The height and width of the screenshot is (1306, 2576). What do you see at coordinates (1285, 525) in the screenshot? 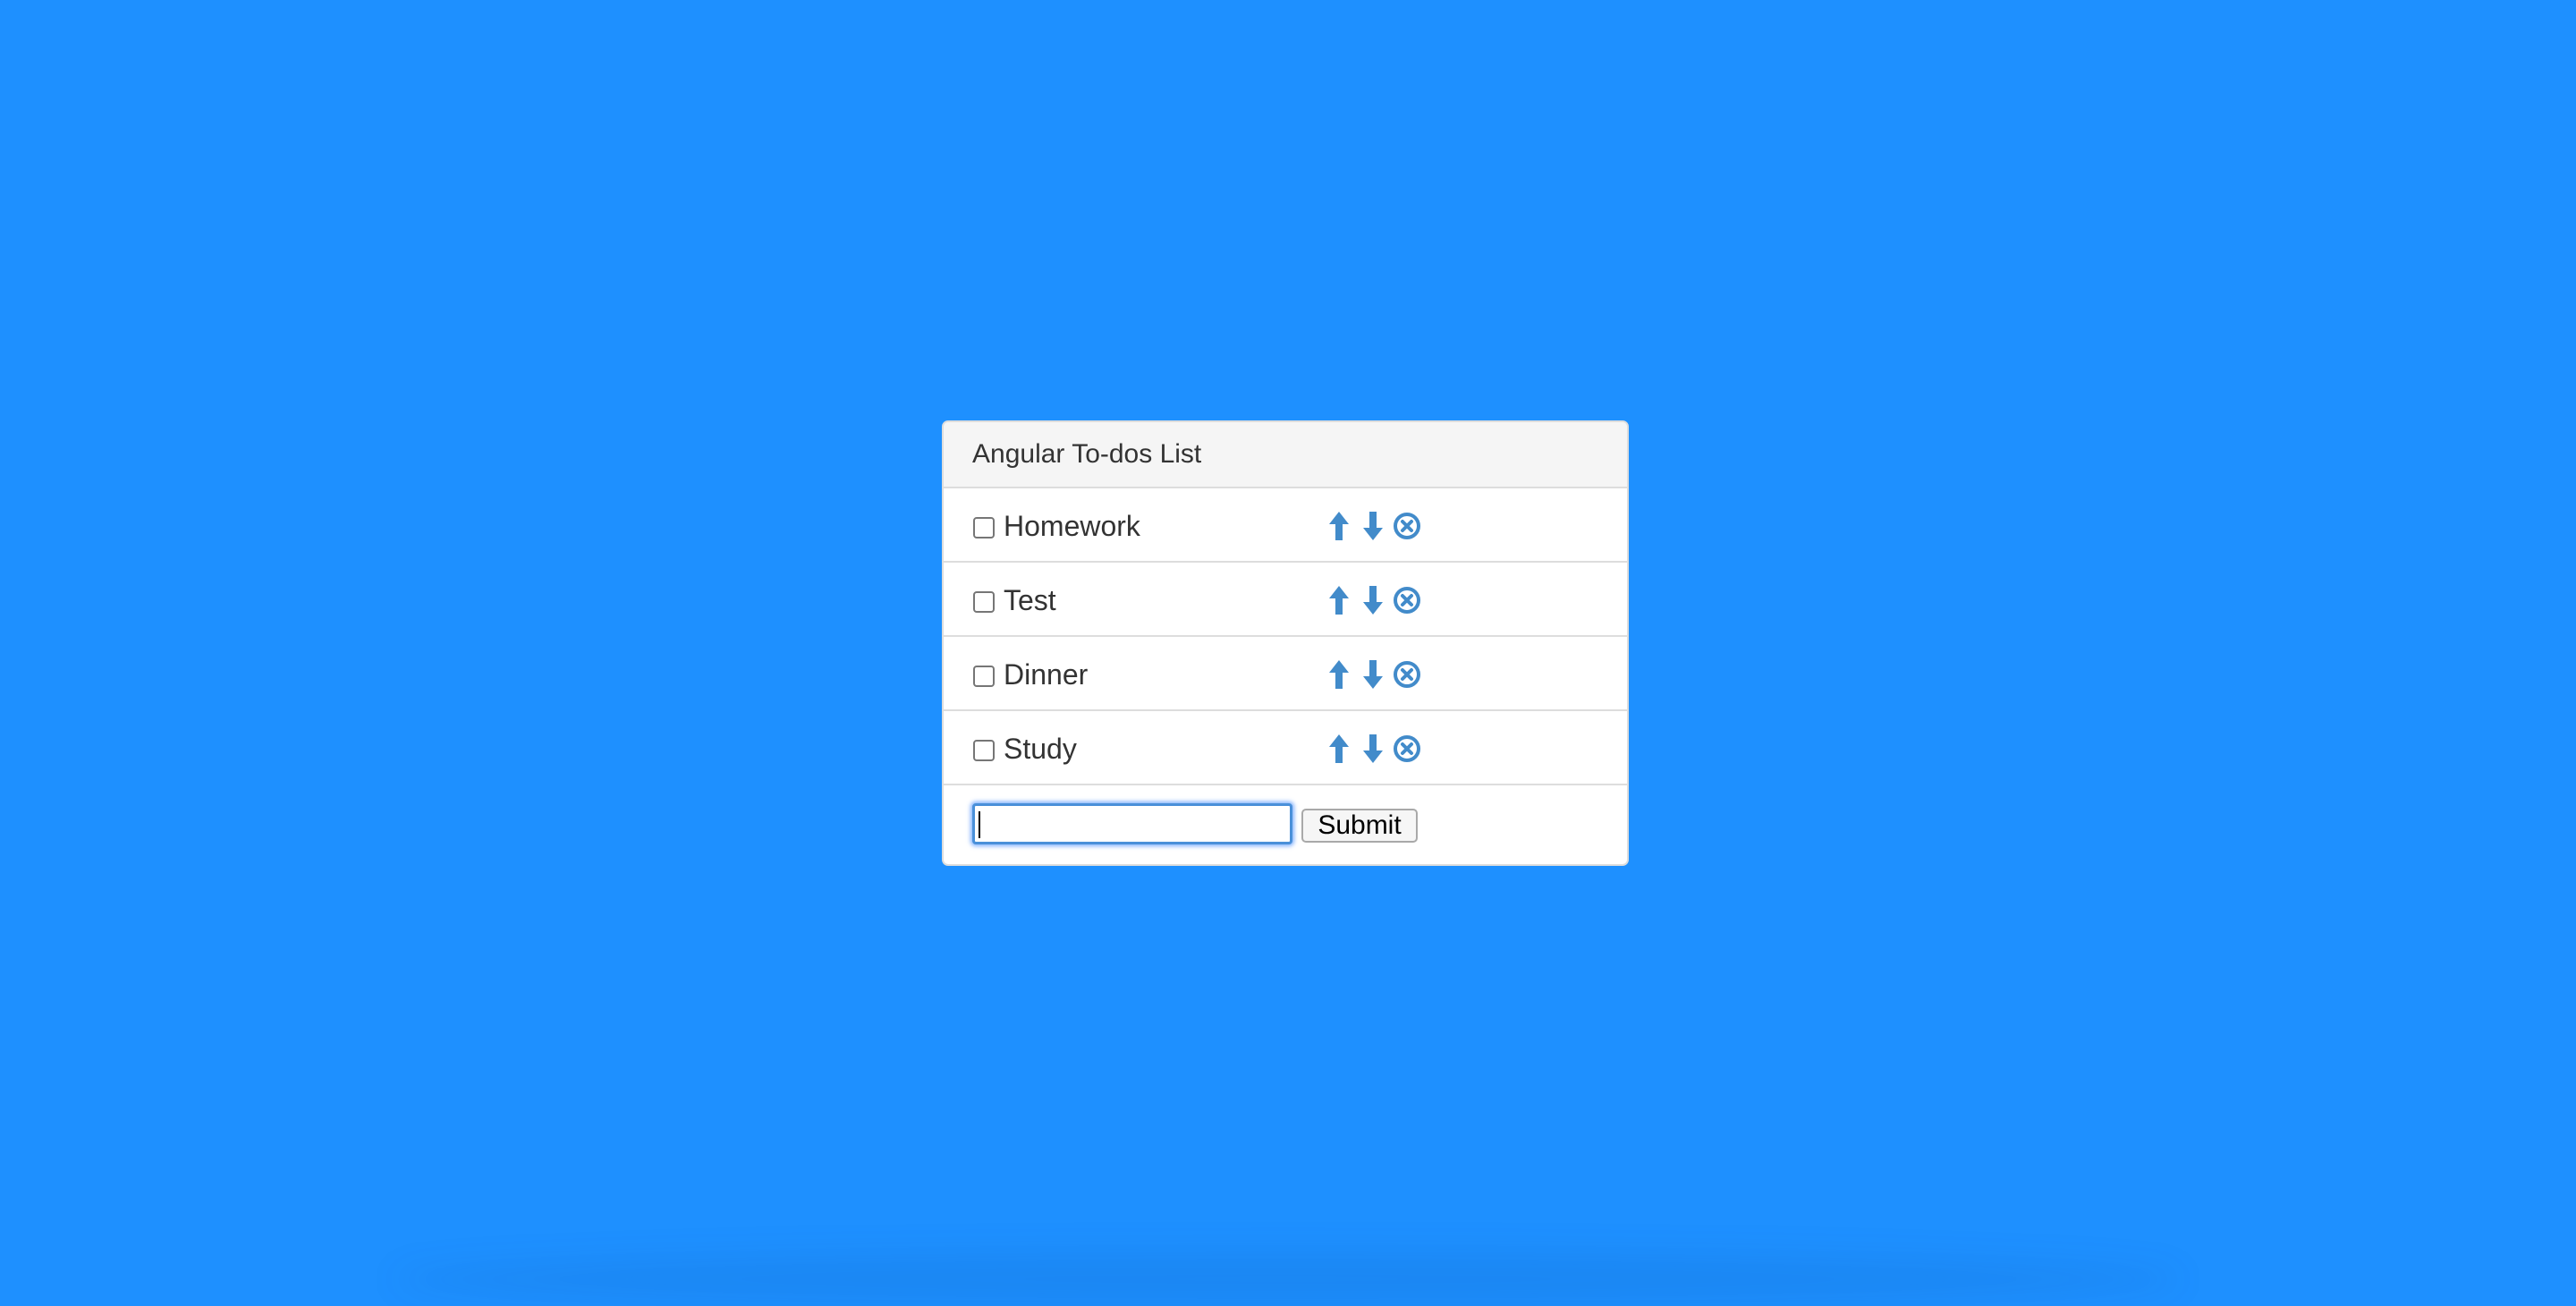
I see `todo-item: Homework` at bounding box center [1285, 525].